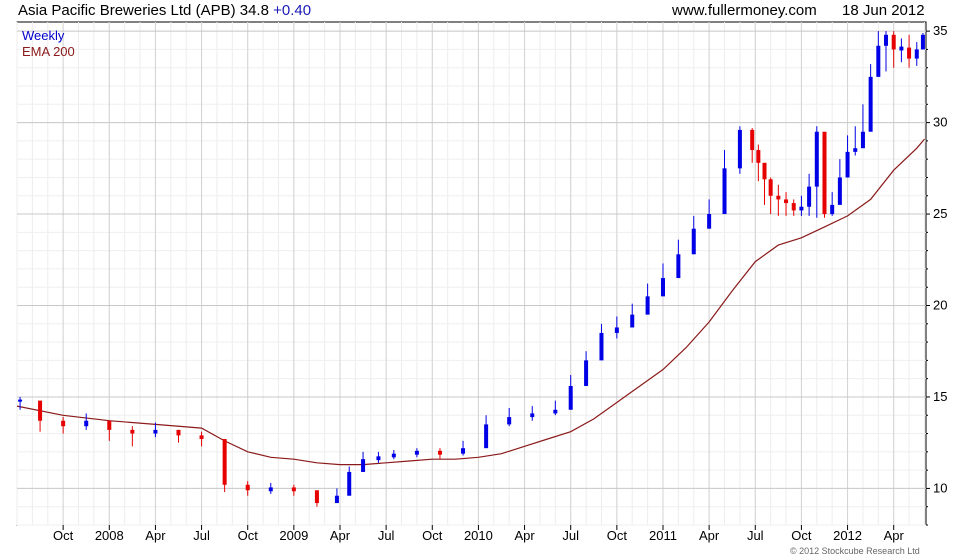 Image resolution: width=980 pixels, height=560 pixels. What do you see at coordinates (940, 487) in the screenshot?
I see `y-tick-label: 10` at bounding box center [940, 487].